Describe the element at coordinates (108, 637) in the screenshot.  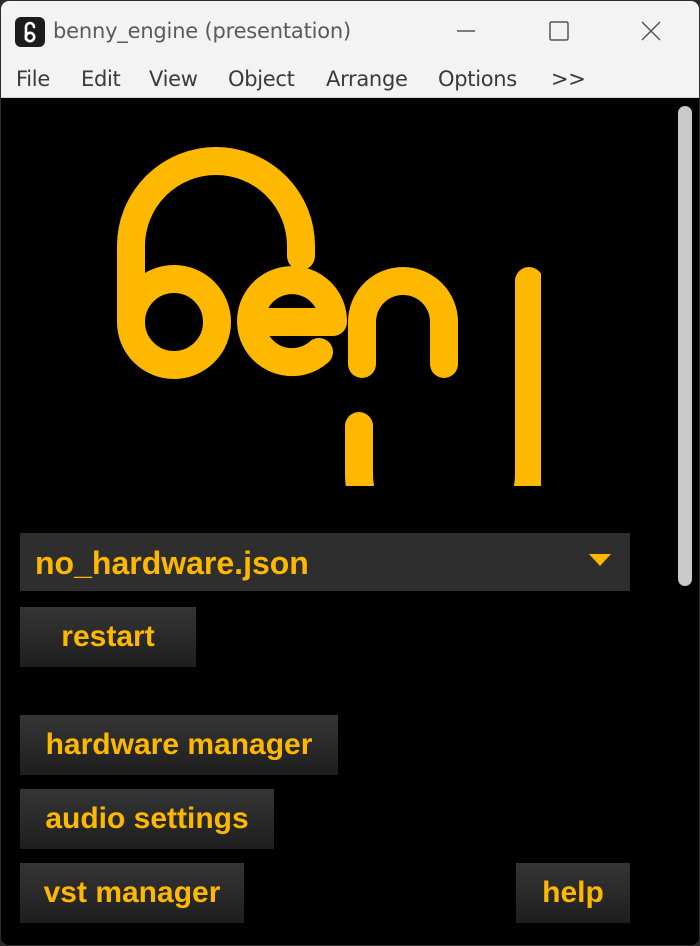
I see `restart-button: restart` at that location.